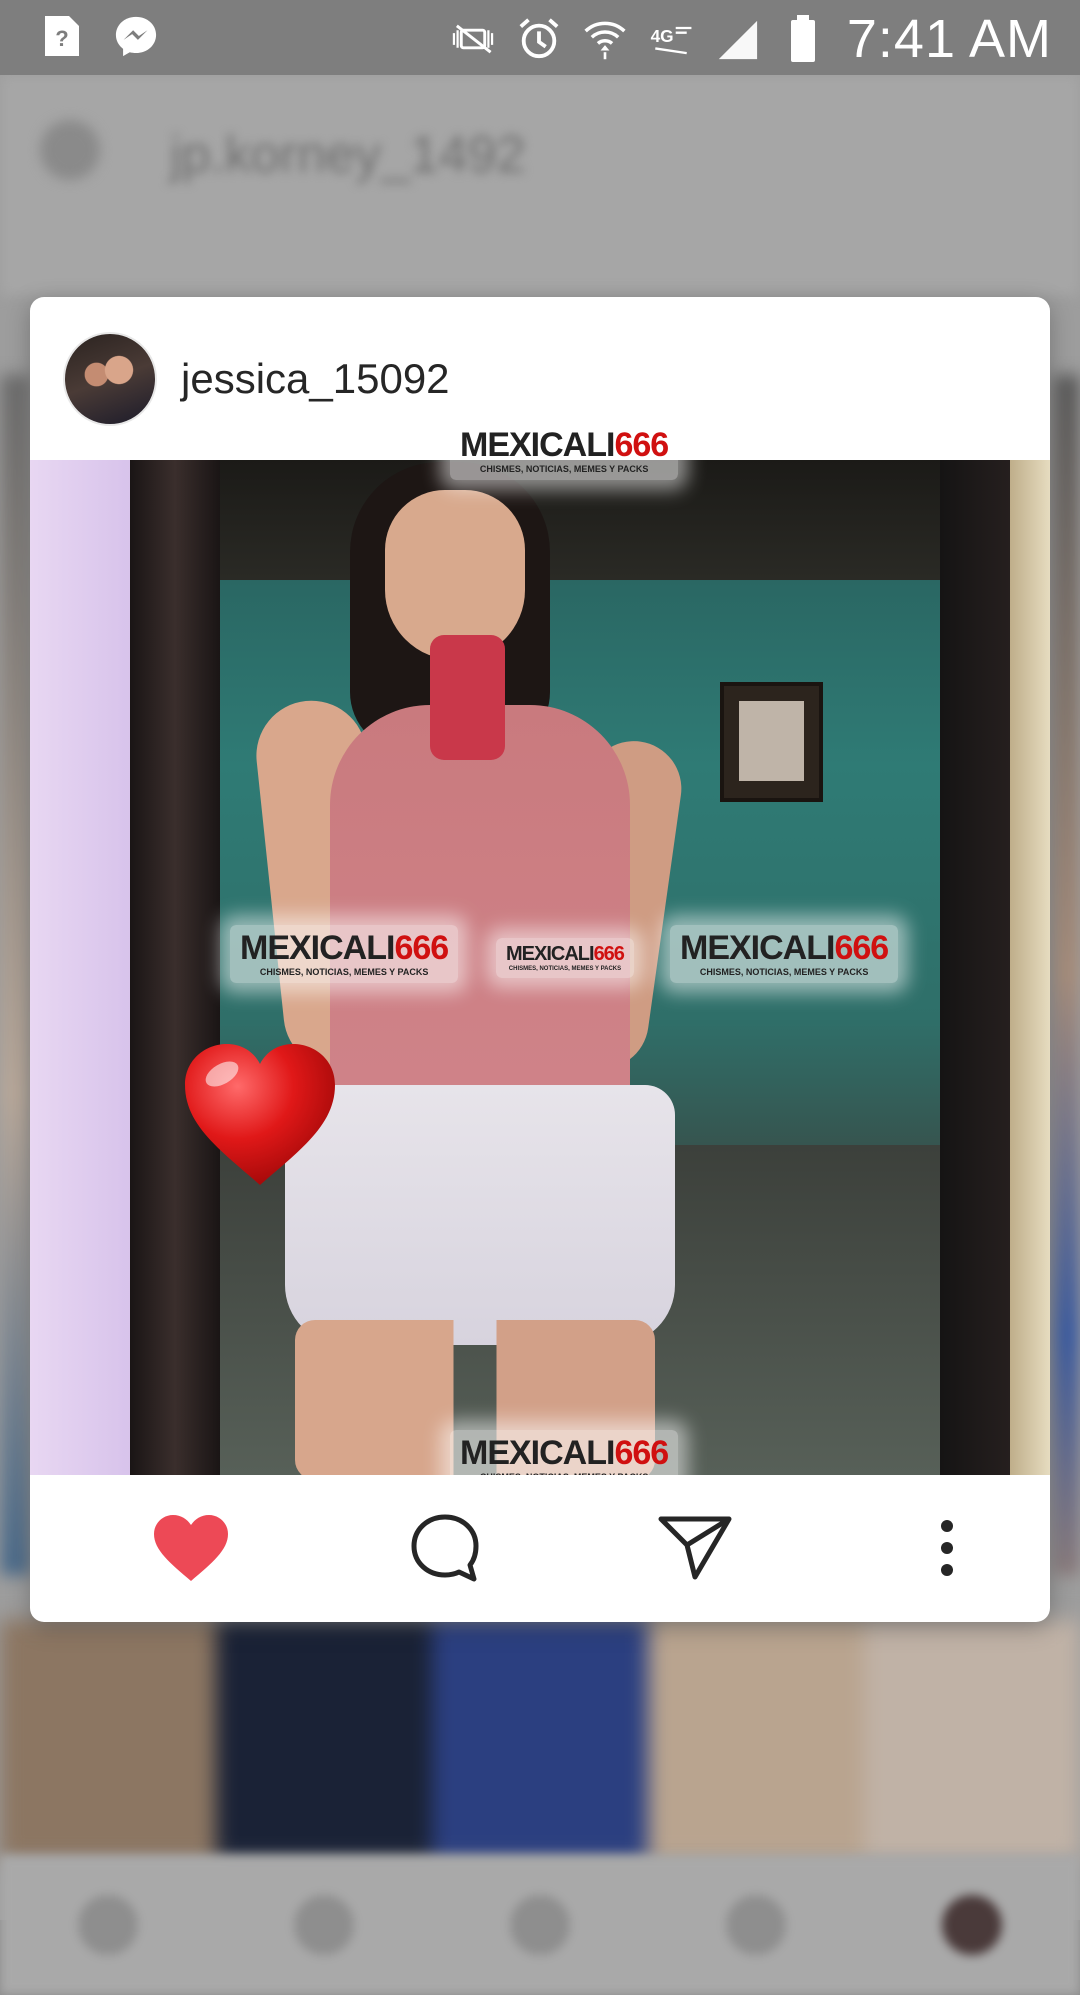  I want to click on background-right-edge, so click(1067, 975).